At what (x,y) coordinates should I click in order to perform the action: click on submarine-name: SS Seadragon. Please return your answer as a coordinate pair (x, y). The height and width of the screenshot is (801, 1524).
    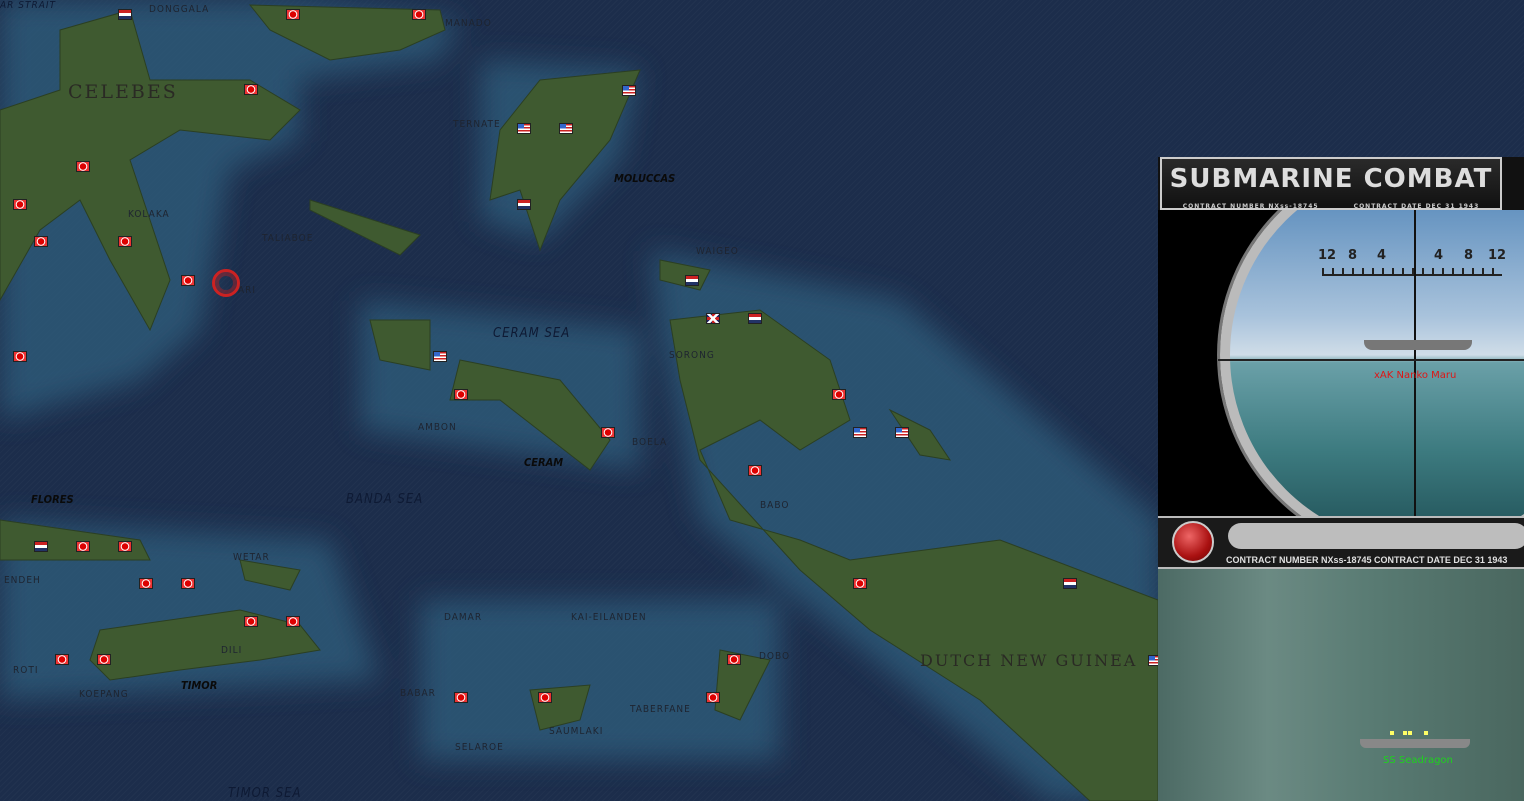
    Looking at the image, I should click on (1418, 760).